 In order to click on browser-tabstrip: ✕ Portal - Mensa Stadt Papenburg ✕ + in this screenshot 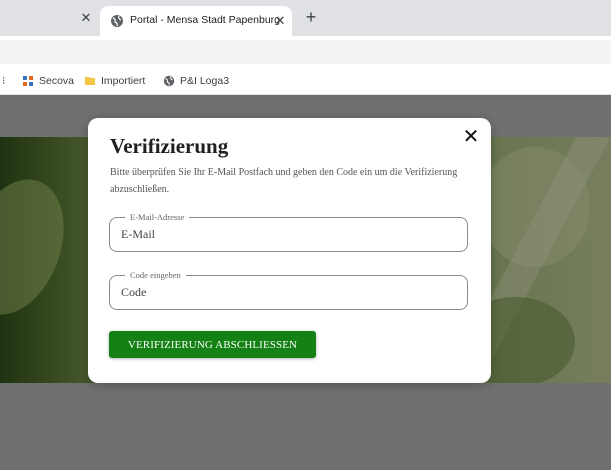, I will do `click(305, 18)`.